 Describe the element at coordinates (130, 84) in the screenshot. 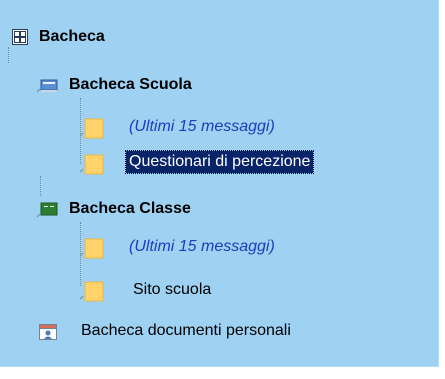

I see `tree-node-bacheca-scuola-label: Bacheca Scuola` at that location.